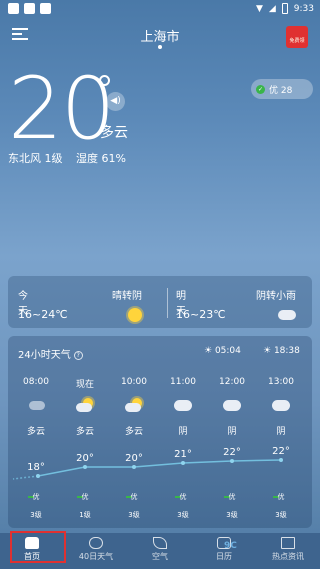 Image resolution: width=320 pixels, height=569 pixels. I want to click on hour-column: 10:00 多云 20° 优 3级, so click(134, 432).